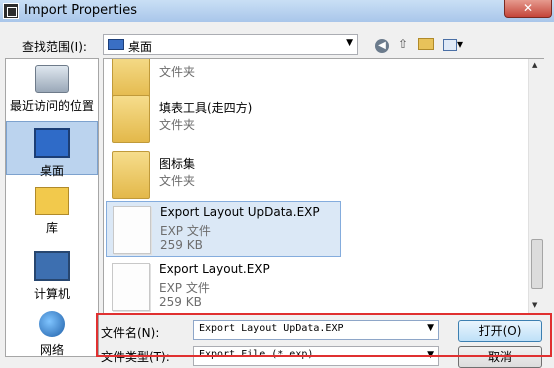 Image resolution: width=554 pixels, height=368 pixels. Describe the element at coordinates (51, 350) in the screenshot. I see `place-label: 网络` at that location.